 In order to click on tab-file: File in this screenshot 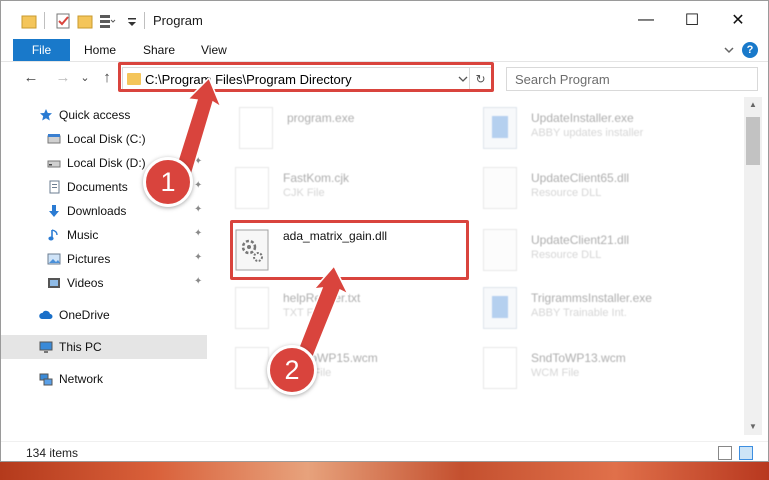, I will do `click(41, 50)`.